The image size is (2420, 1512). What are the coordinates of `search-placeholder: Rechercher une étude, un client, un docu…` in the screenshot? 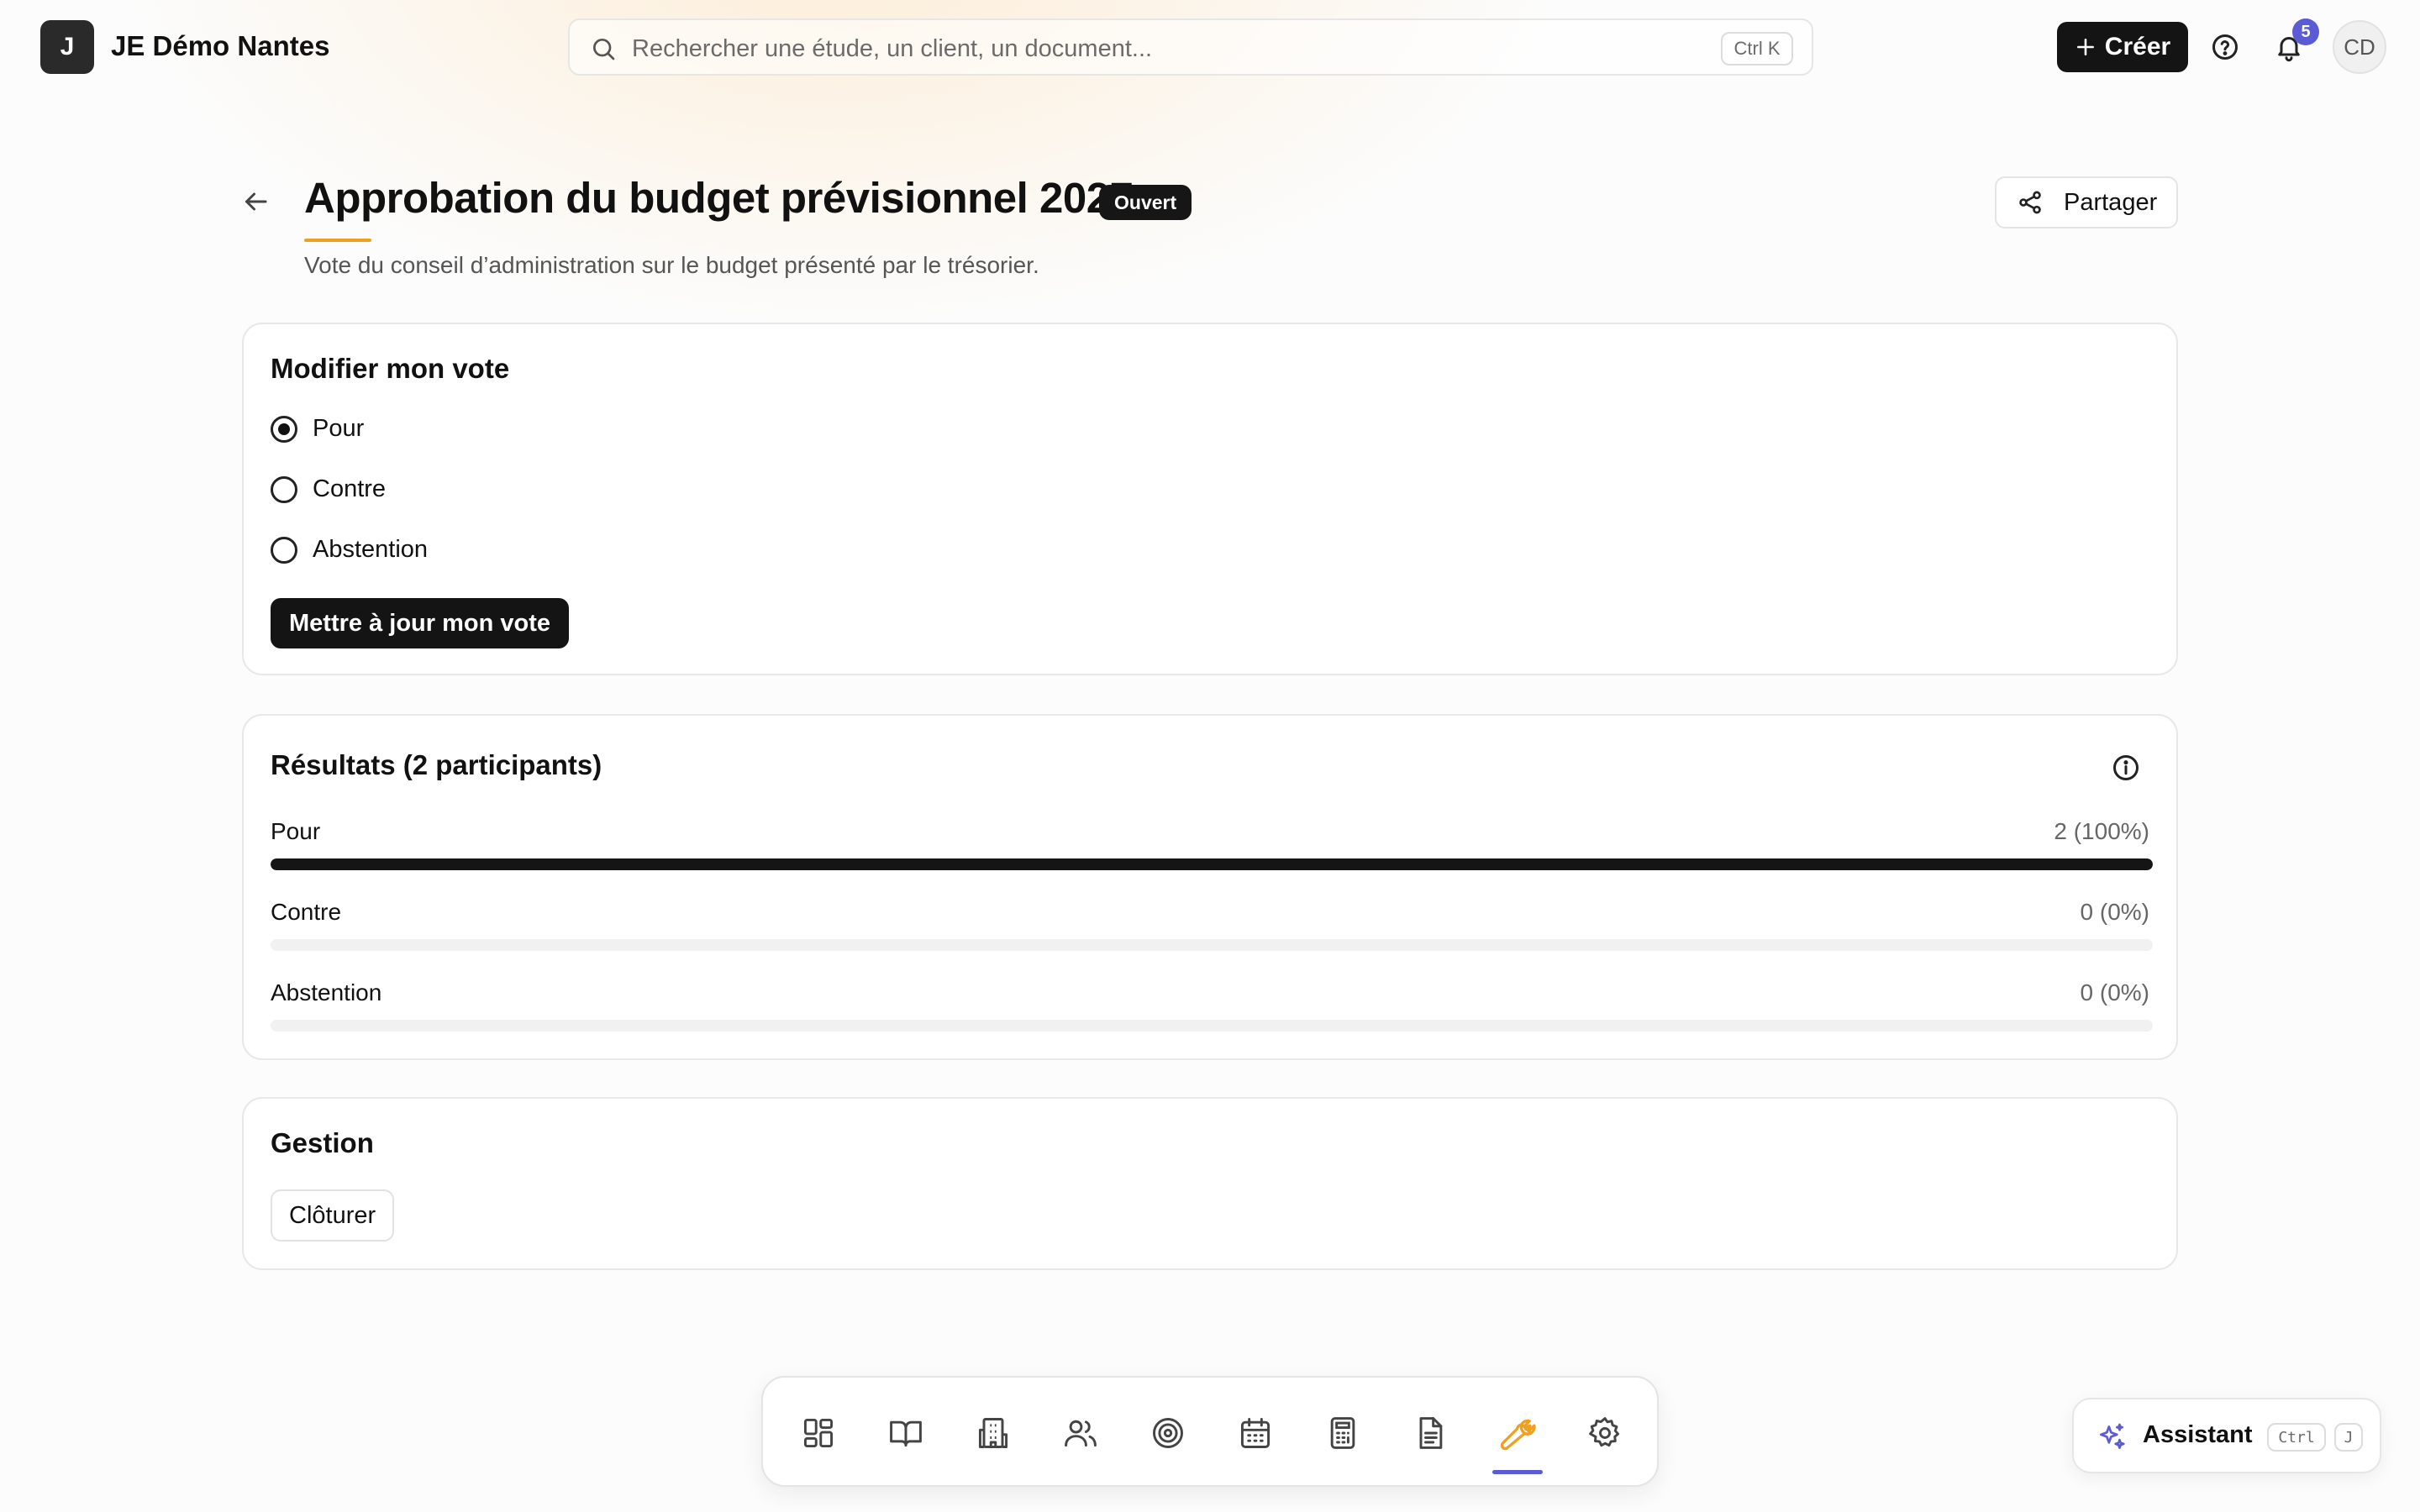 It's located at (893, 48).